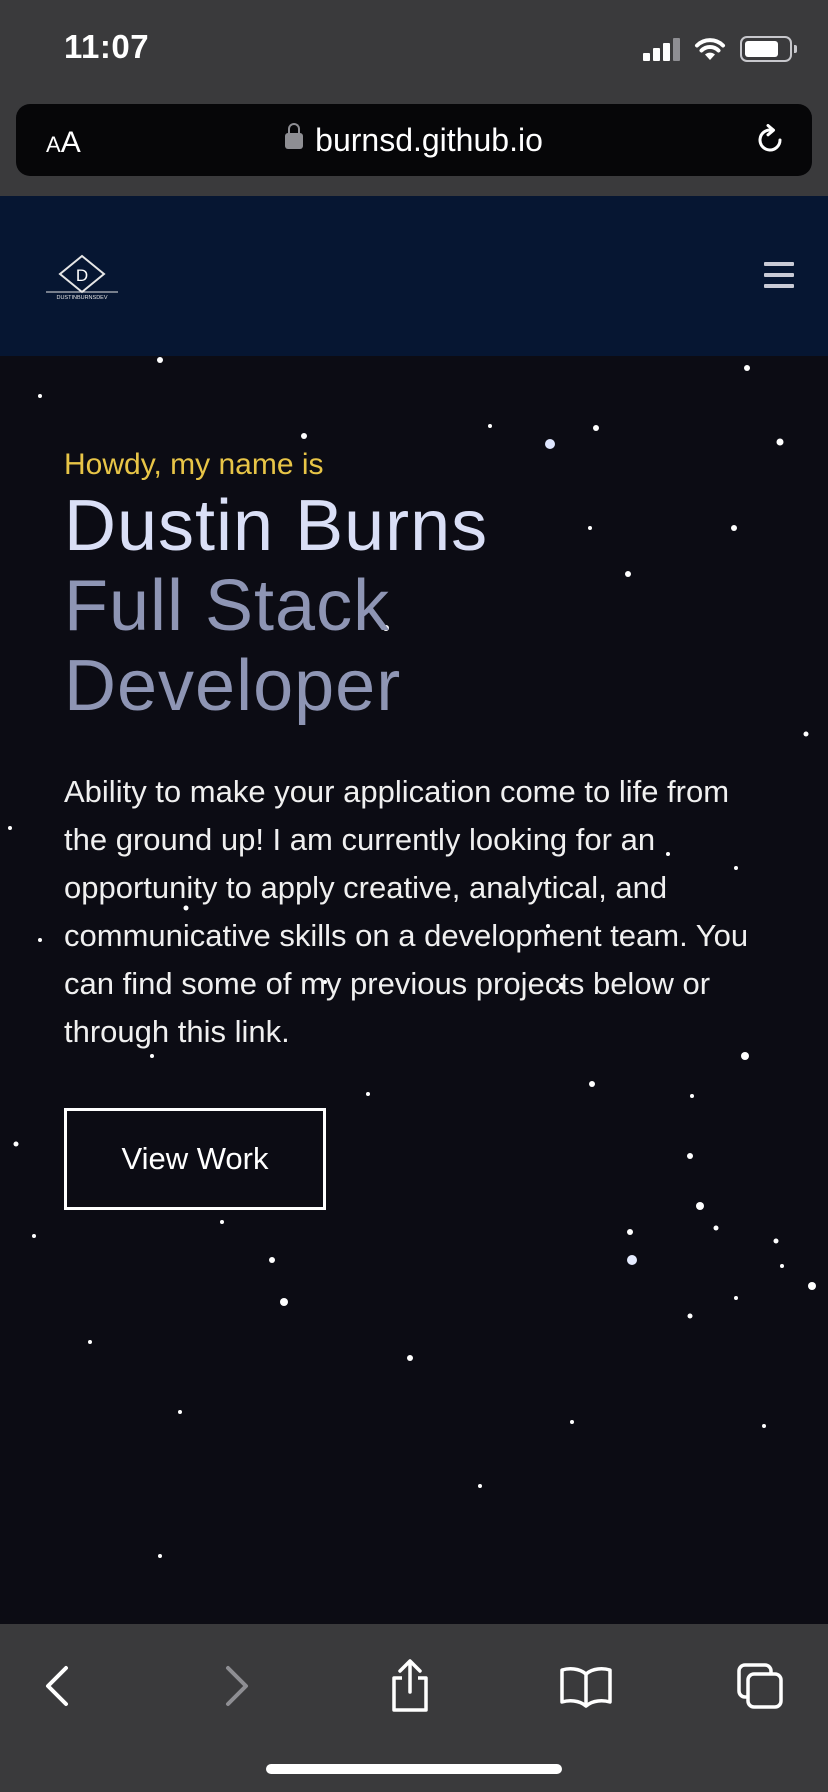 This screenshot has width=828, height=1792. What do you see at coordinates (236, 1686) in the screenshot?
I see `forward-icon` at bounding box center [236, 1686].